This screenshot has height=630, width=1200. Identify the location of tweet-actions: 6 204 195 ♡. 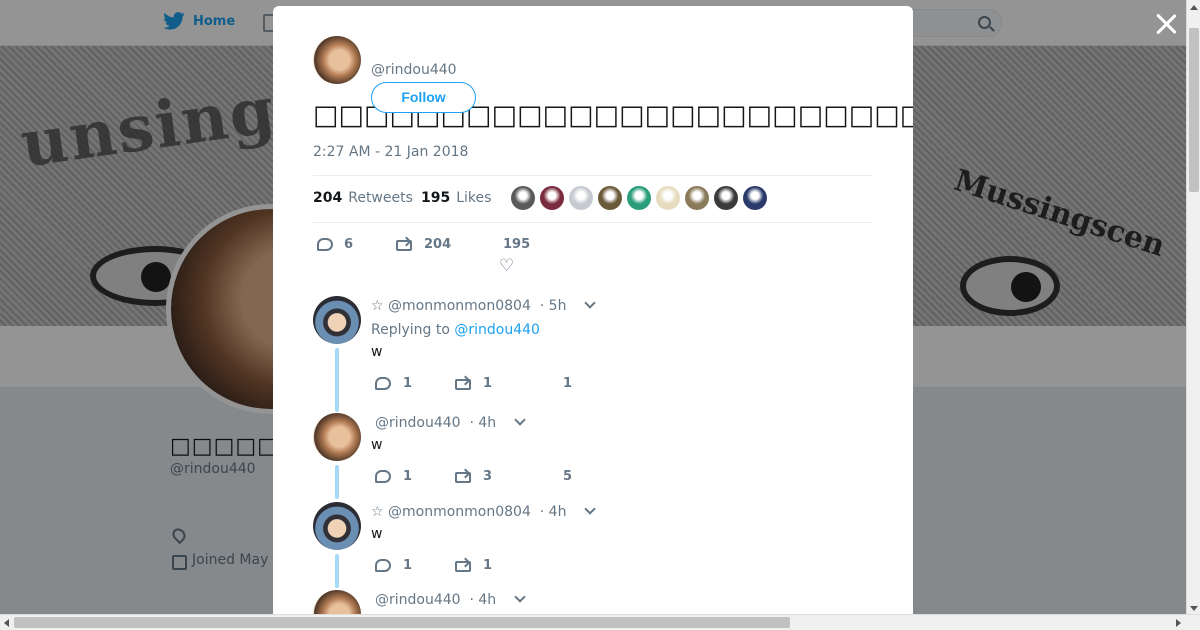
(593, 256).